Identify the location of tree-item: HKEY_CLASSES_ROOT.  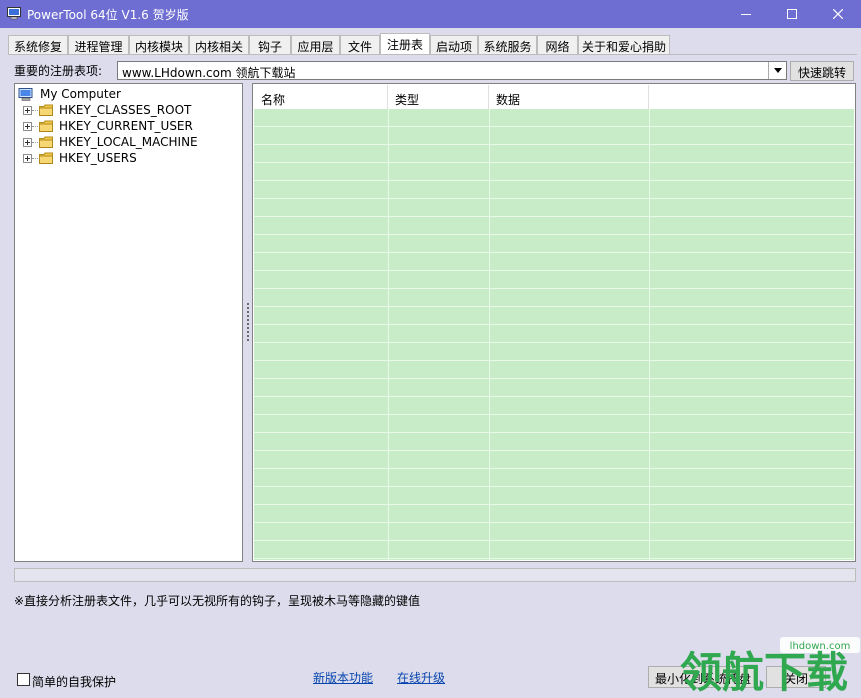
(126, 110).